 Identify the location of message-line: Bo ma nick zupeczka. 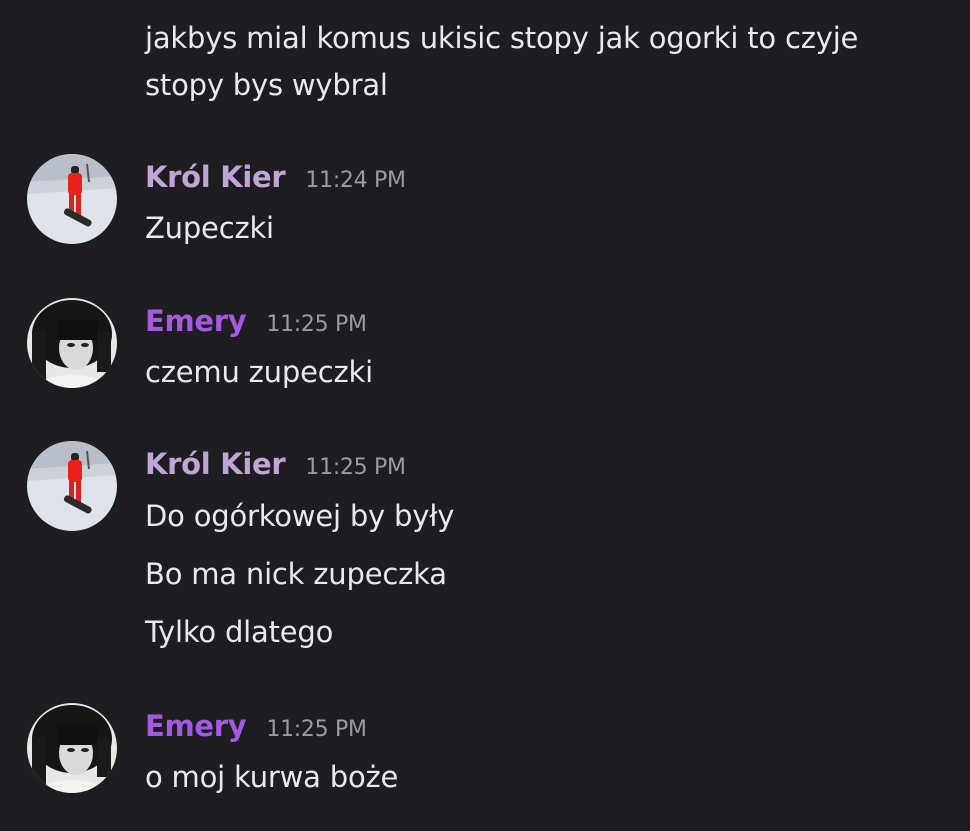
(296, 574).